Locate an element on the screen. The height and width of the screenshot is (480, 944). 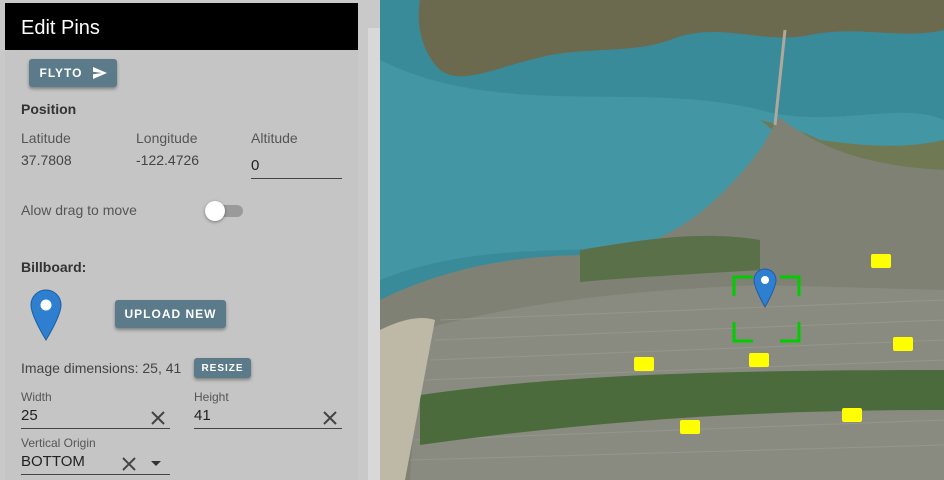
upload-new-button: UPLOAD NEW is located at coordinates (170, 314).